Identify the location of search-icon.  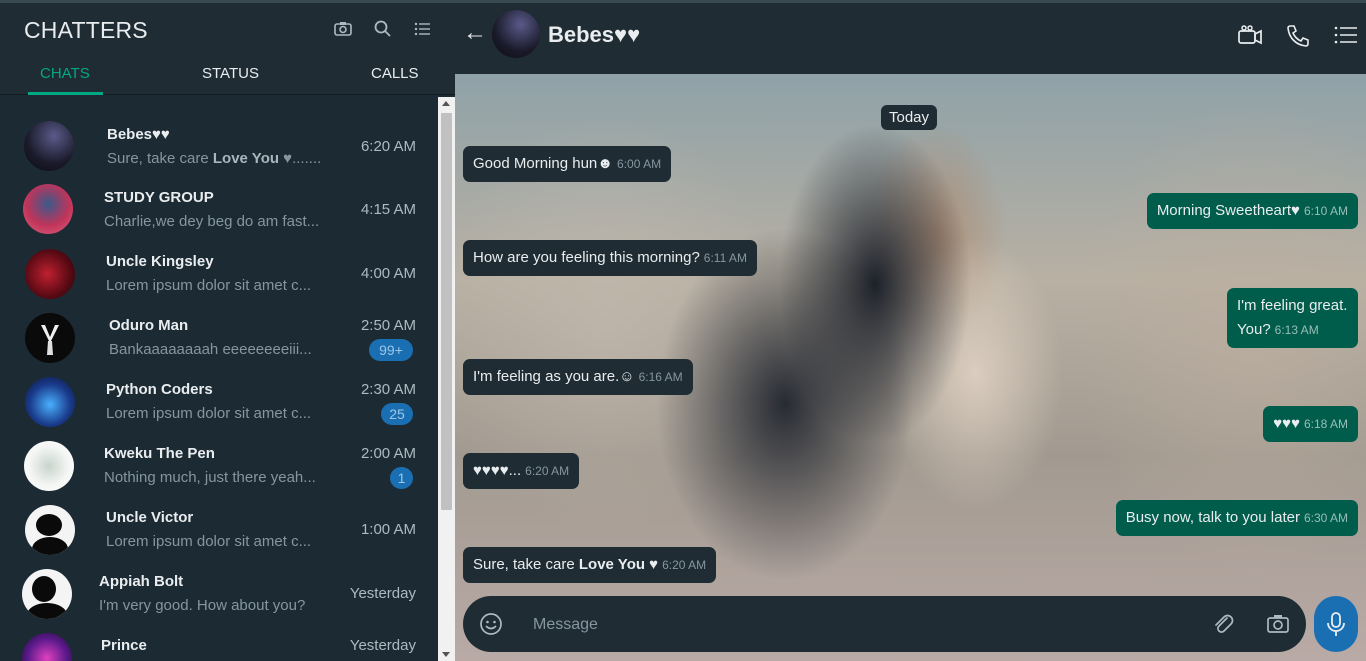
(383, 29).